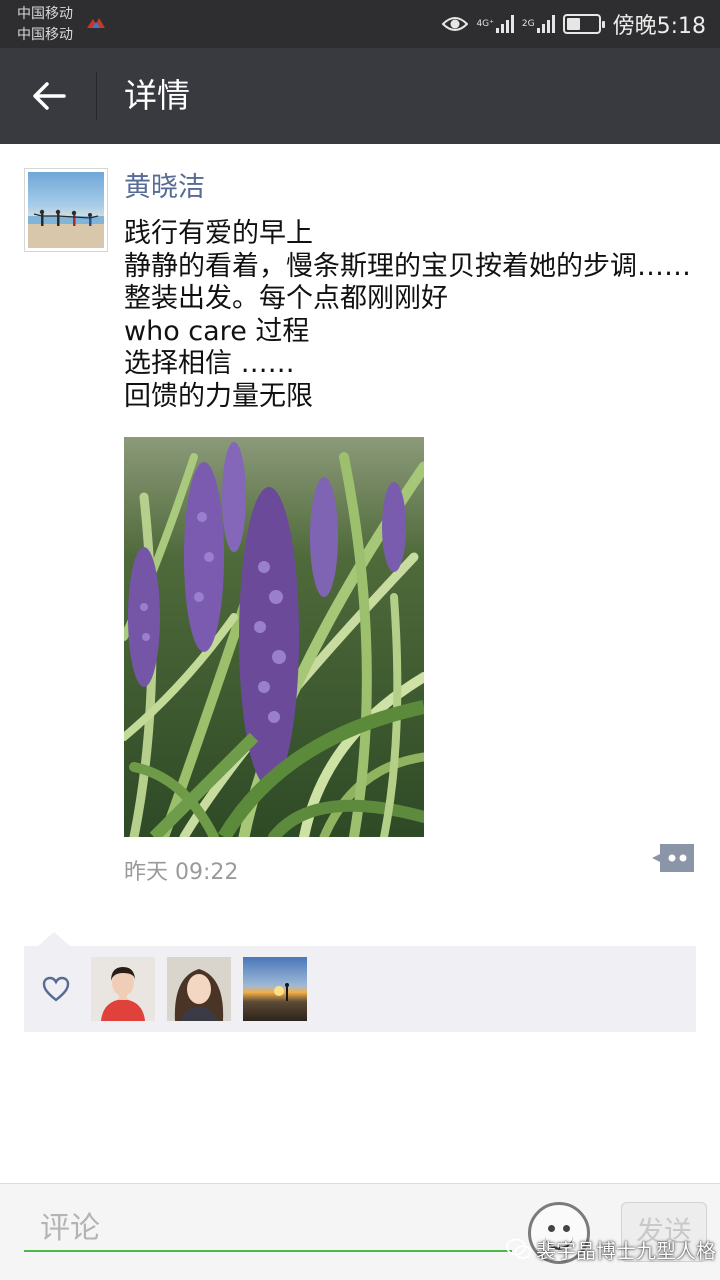  What do you see at coordinates (54, 939) in the screenshot?
I see `likes-pointer` at bounding box center [54, 939].